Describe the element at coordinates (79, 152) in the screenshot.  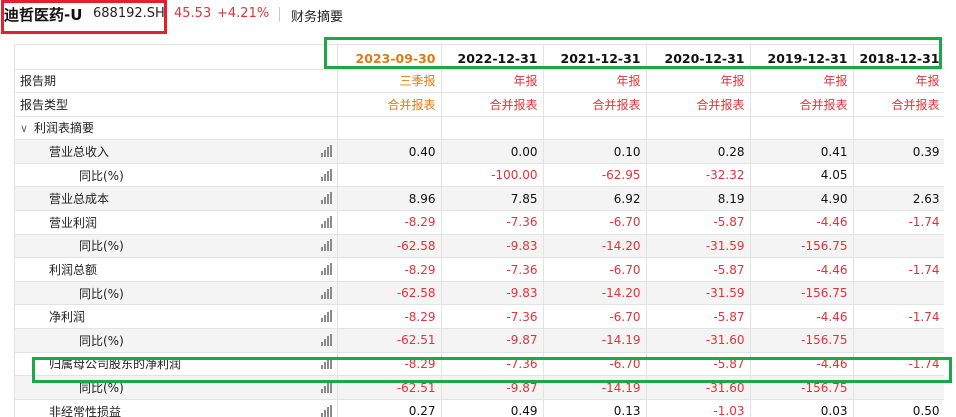
I see `row-label: 营业总收入` at that location.